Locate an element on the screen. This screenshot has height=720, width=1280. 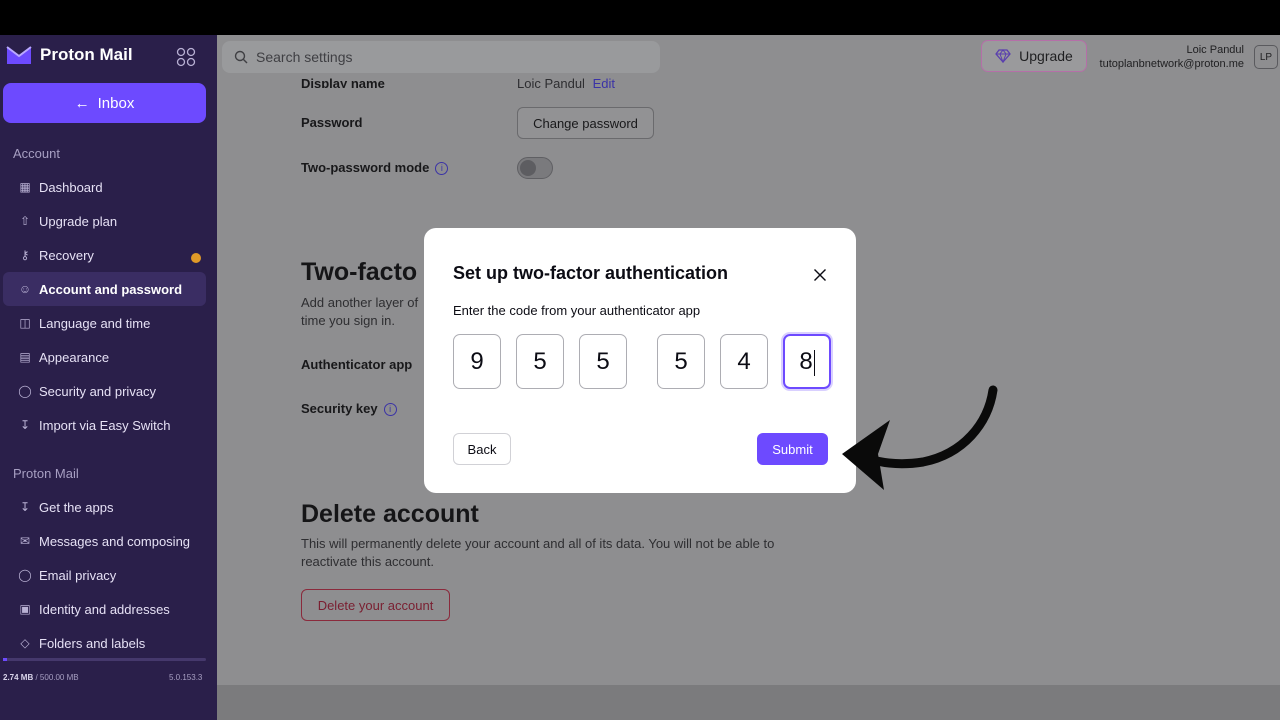
back-to-inbox-button: ← Inbox is located at coordinates (104, 103).